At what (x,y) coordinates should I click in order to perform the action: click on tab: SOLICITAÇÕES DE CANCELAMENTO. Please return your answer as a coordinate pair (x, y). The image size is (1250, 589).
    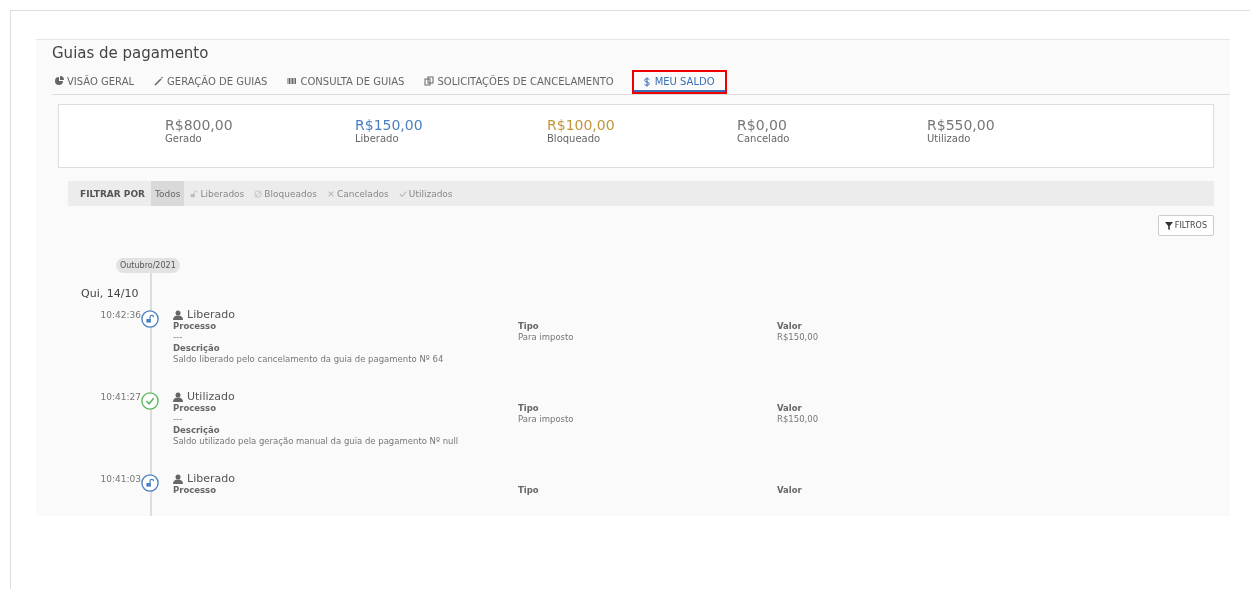
    Looking at the image, I should click on (522, 82).